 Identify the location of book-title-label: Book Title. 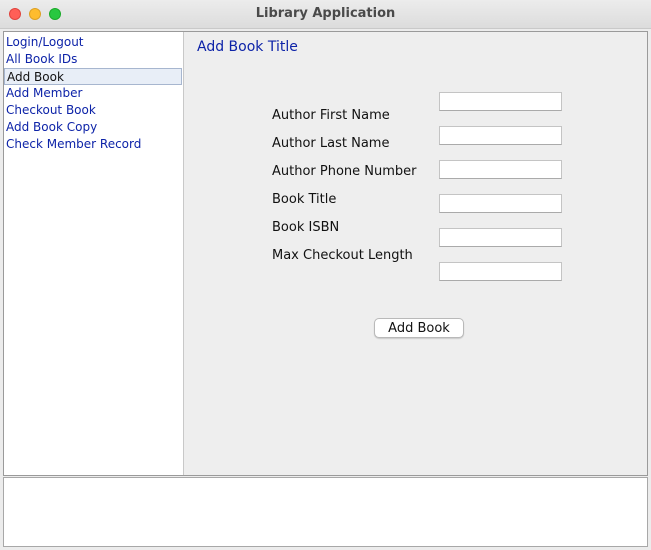
(304, 199).